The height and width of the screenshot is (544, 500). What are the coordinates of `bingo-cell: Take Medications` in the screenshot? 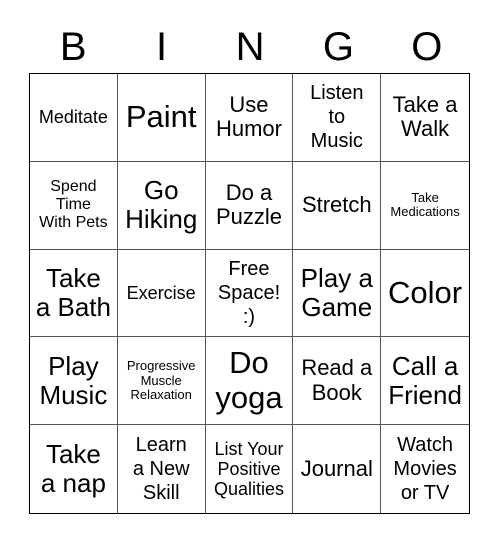 It's located at (425, 206).